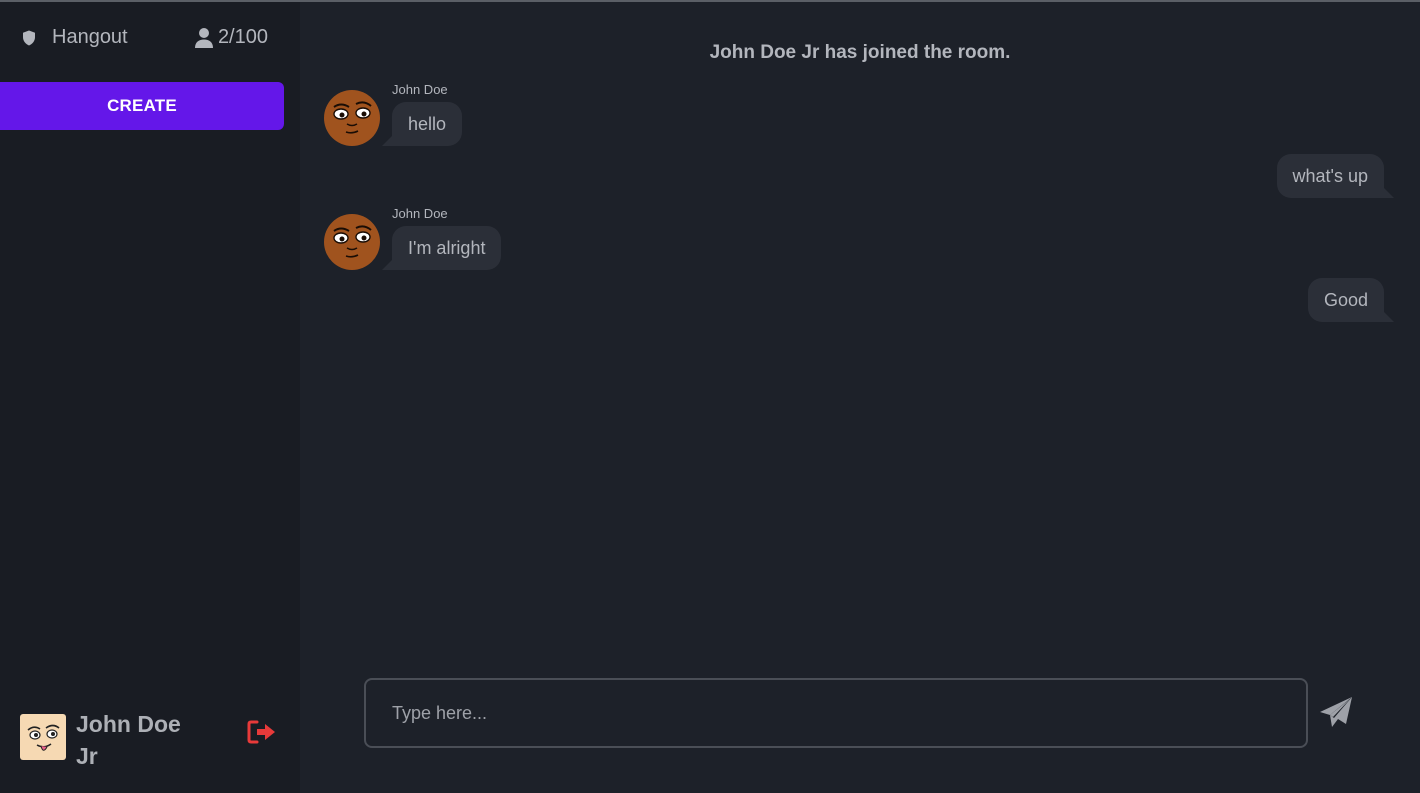  I want to click on current-user-name: John Doe Jr, so click(128, 740).